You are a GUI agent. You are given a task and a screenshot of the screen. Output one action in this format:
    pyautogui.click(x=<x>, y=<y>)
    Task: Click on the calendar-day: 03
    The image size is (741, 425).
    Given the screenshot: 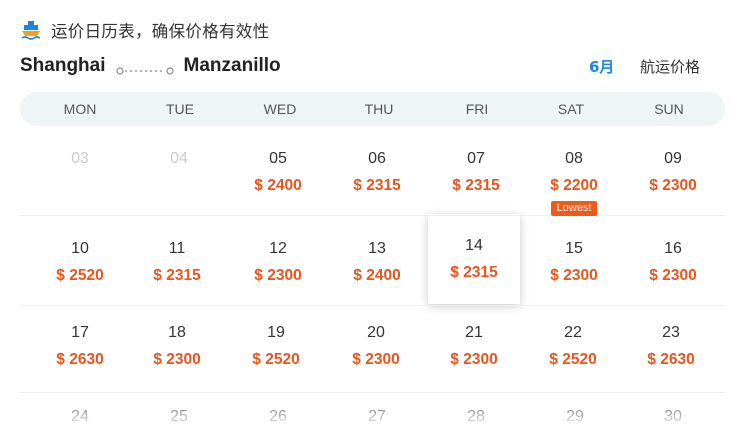 What is the action you would take?
    pyautogui.click(x=80, y=159)
    